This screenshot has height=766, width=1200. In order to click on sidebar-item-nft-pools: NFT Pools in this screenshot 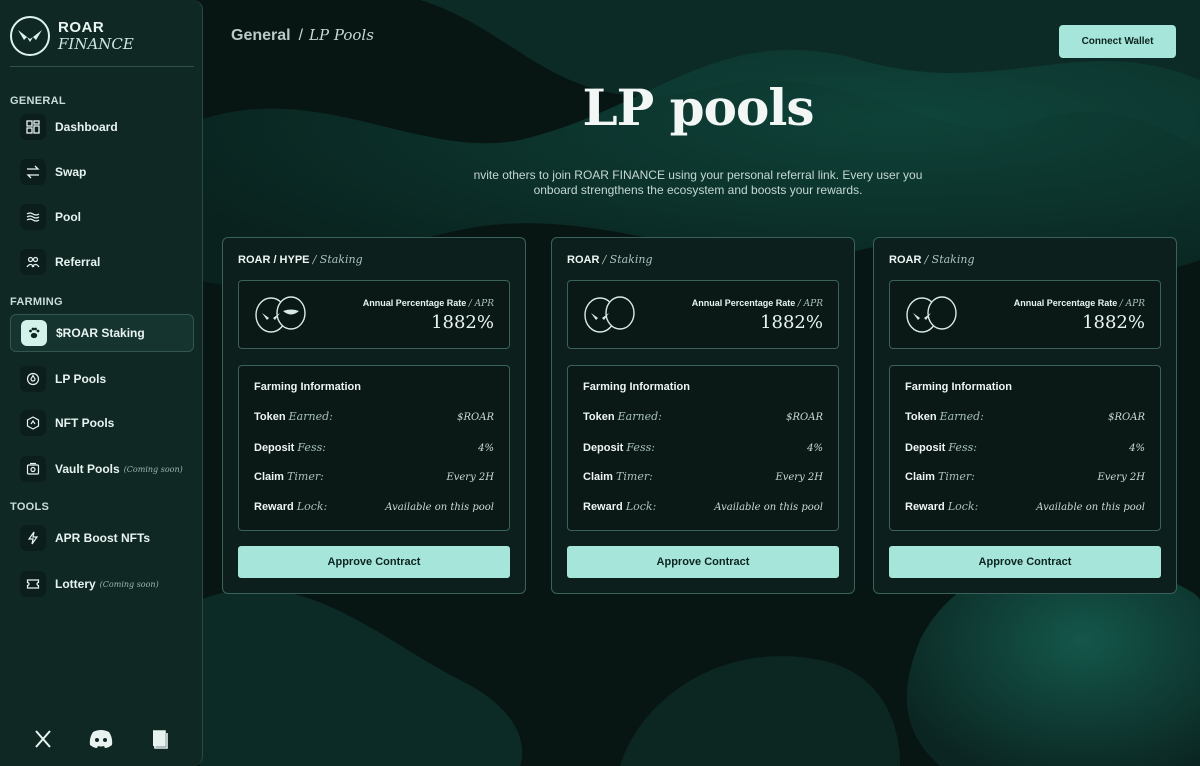, I will do `click(102, 423)`.